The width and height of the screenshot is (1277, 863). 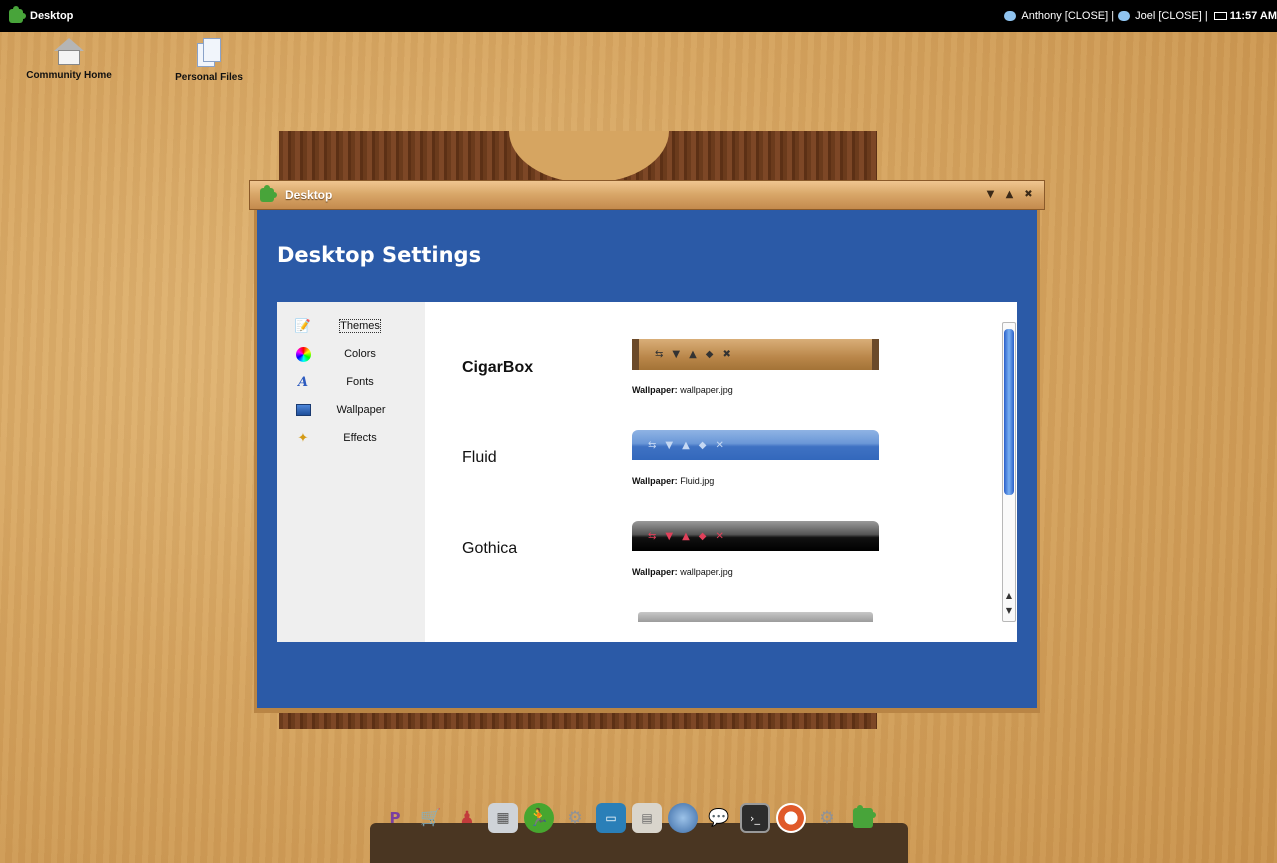 What do you see at coordinates (755, 536) in the screenshot?
I see `theme-preview-gothica: ⇆ ▼ ▲ ◆ ✕` at bounding box center [755, 536].